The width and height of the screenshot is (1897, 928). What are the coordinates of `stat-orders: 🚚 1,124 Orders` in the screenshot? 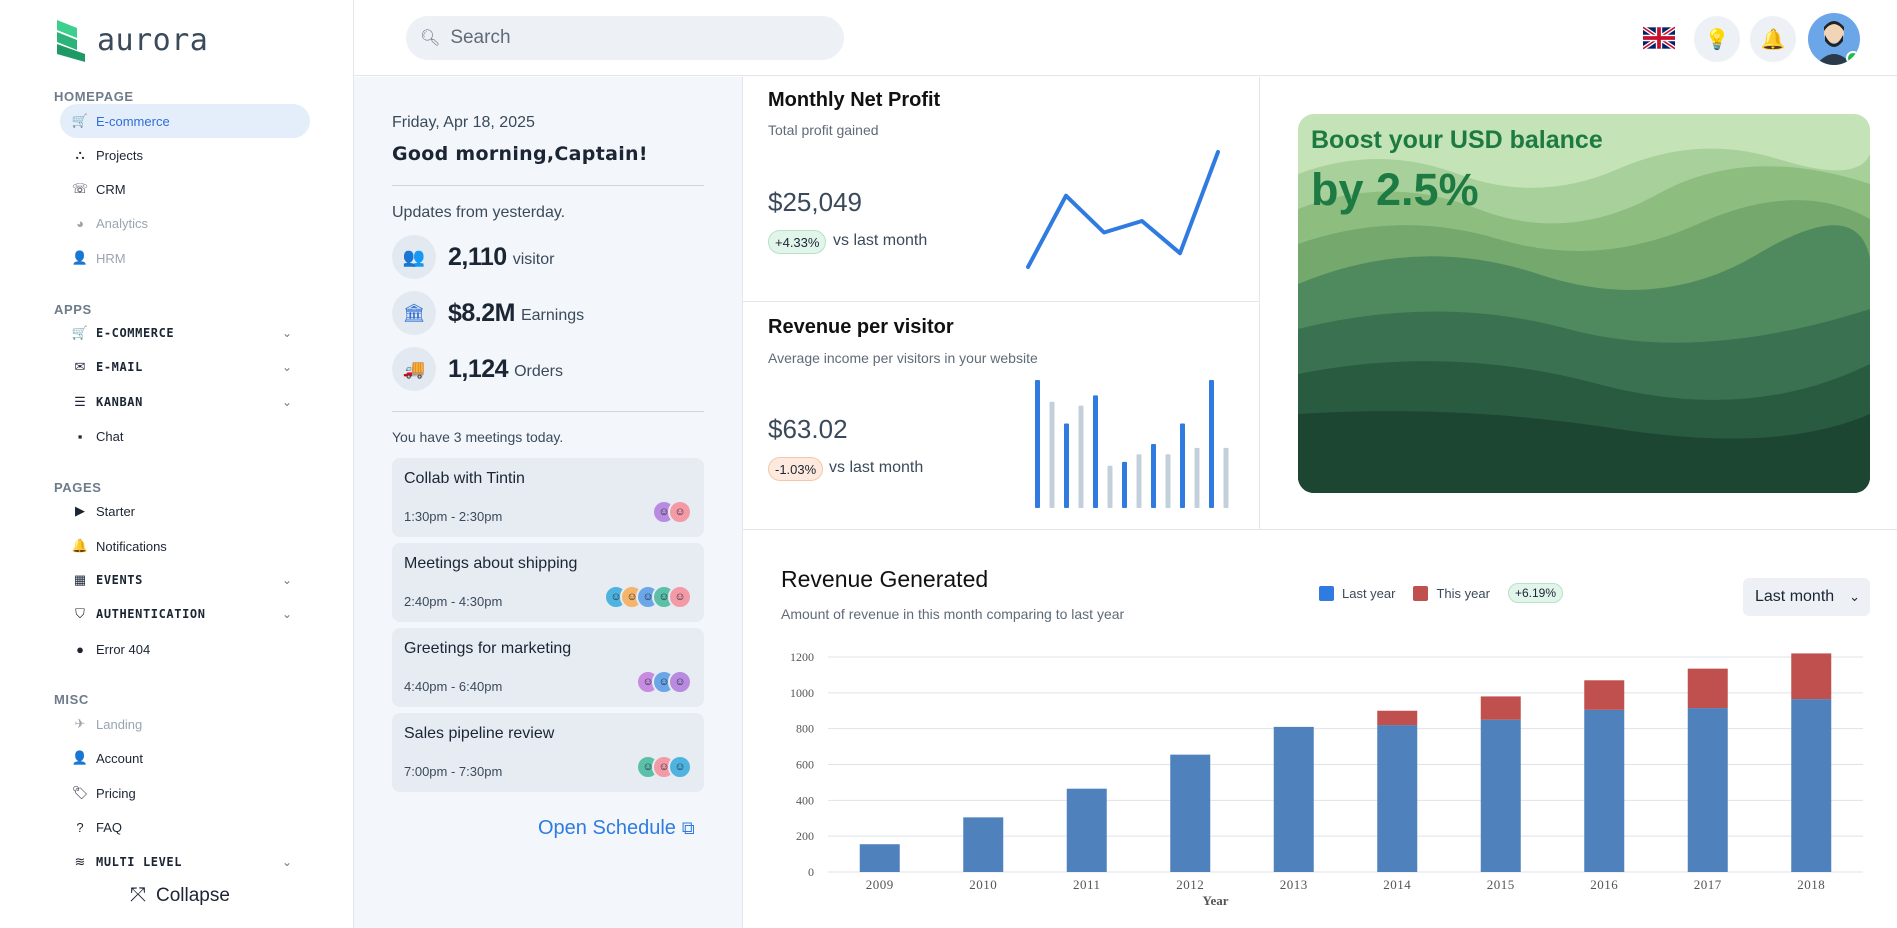 It's located at (477, 369).